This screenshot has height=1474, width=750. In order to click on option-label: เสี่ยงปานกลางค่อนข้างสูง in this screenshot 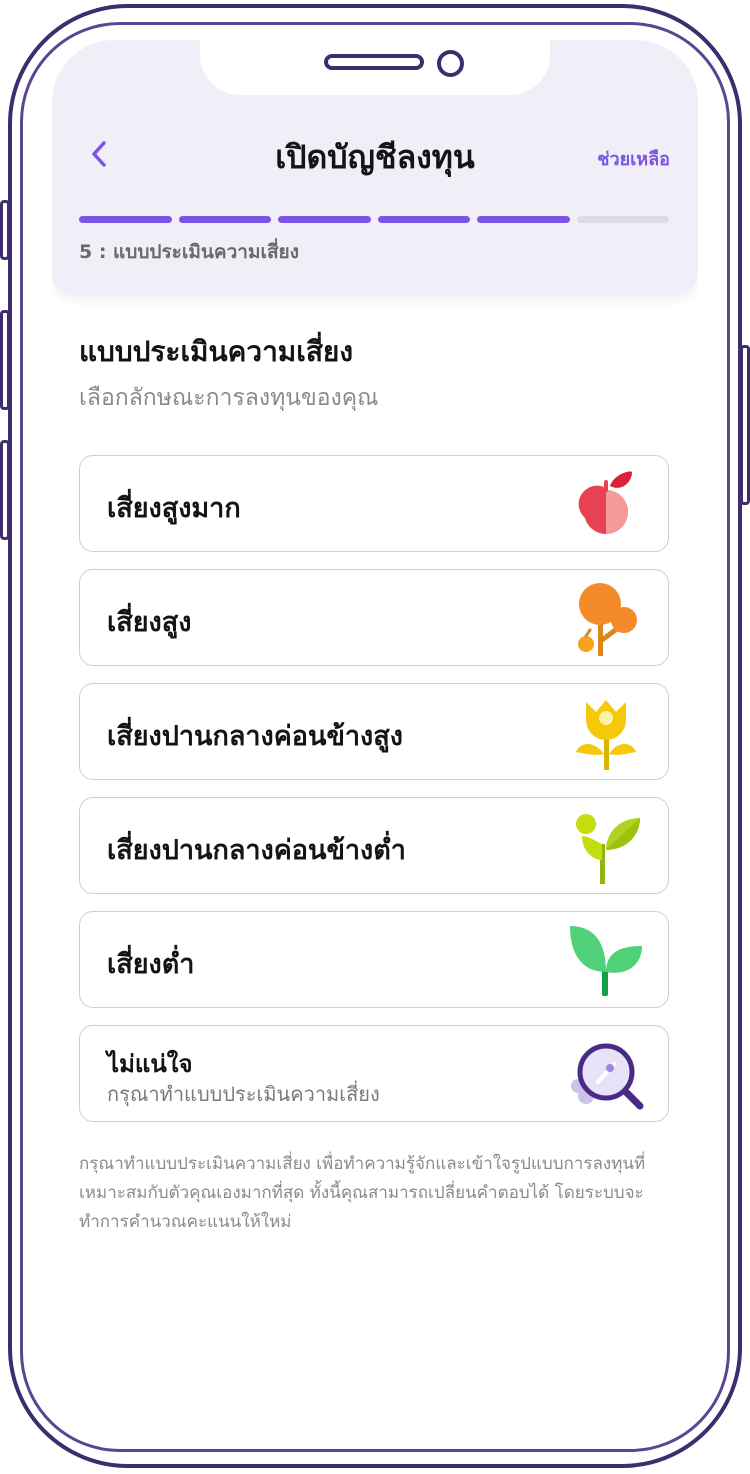, I will do `click(255, 736)`.